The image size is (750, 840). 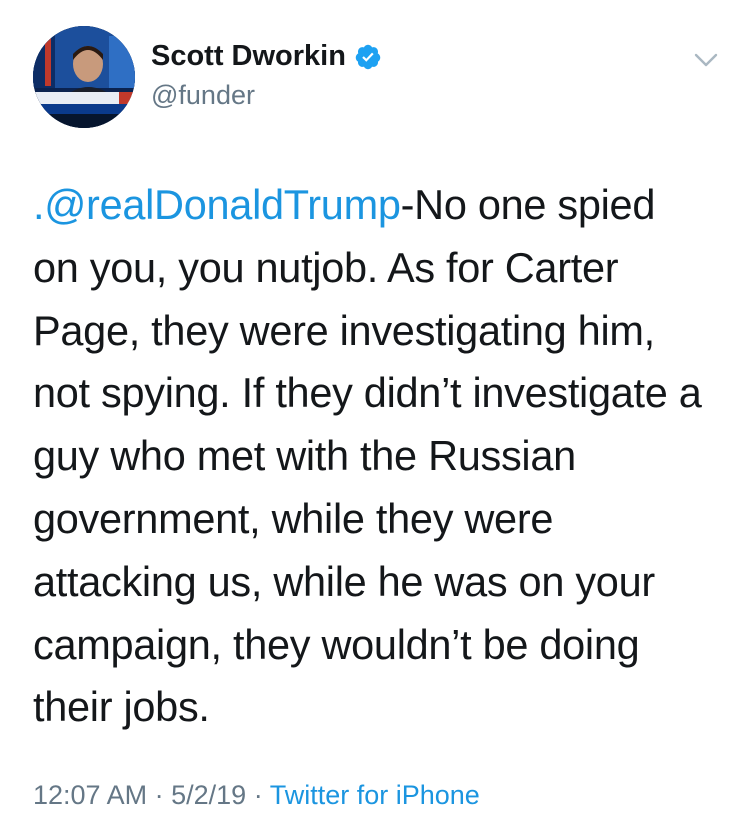 I want to click on tweet-text-line: .@realDonaldTrump-No one spied, so click(x=344, y=204).